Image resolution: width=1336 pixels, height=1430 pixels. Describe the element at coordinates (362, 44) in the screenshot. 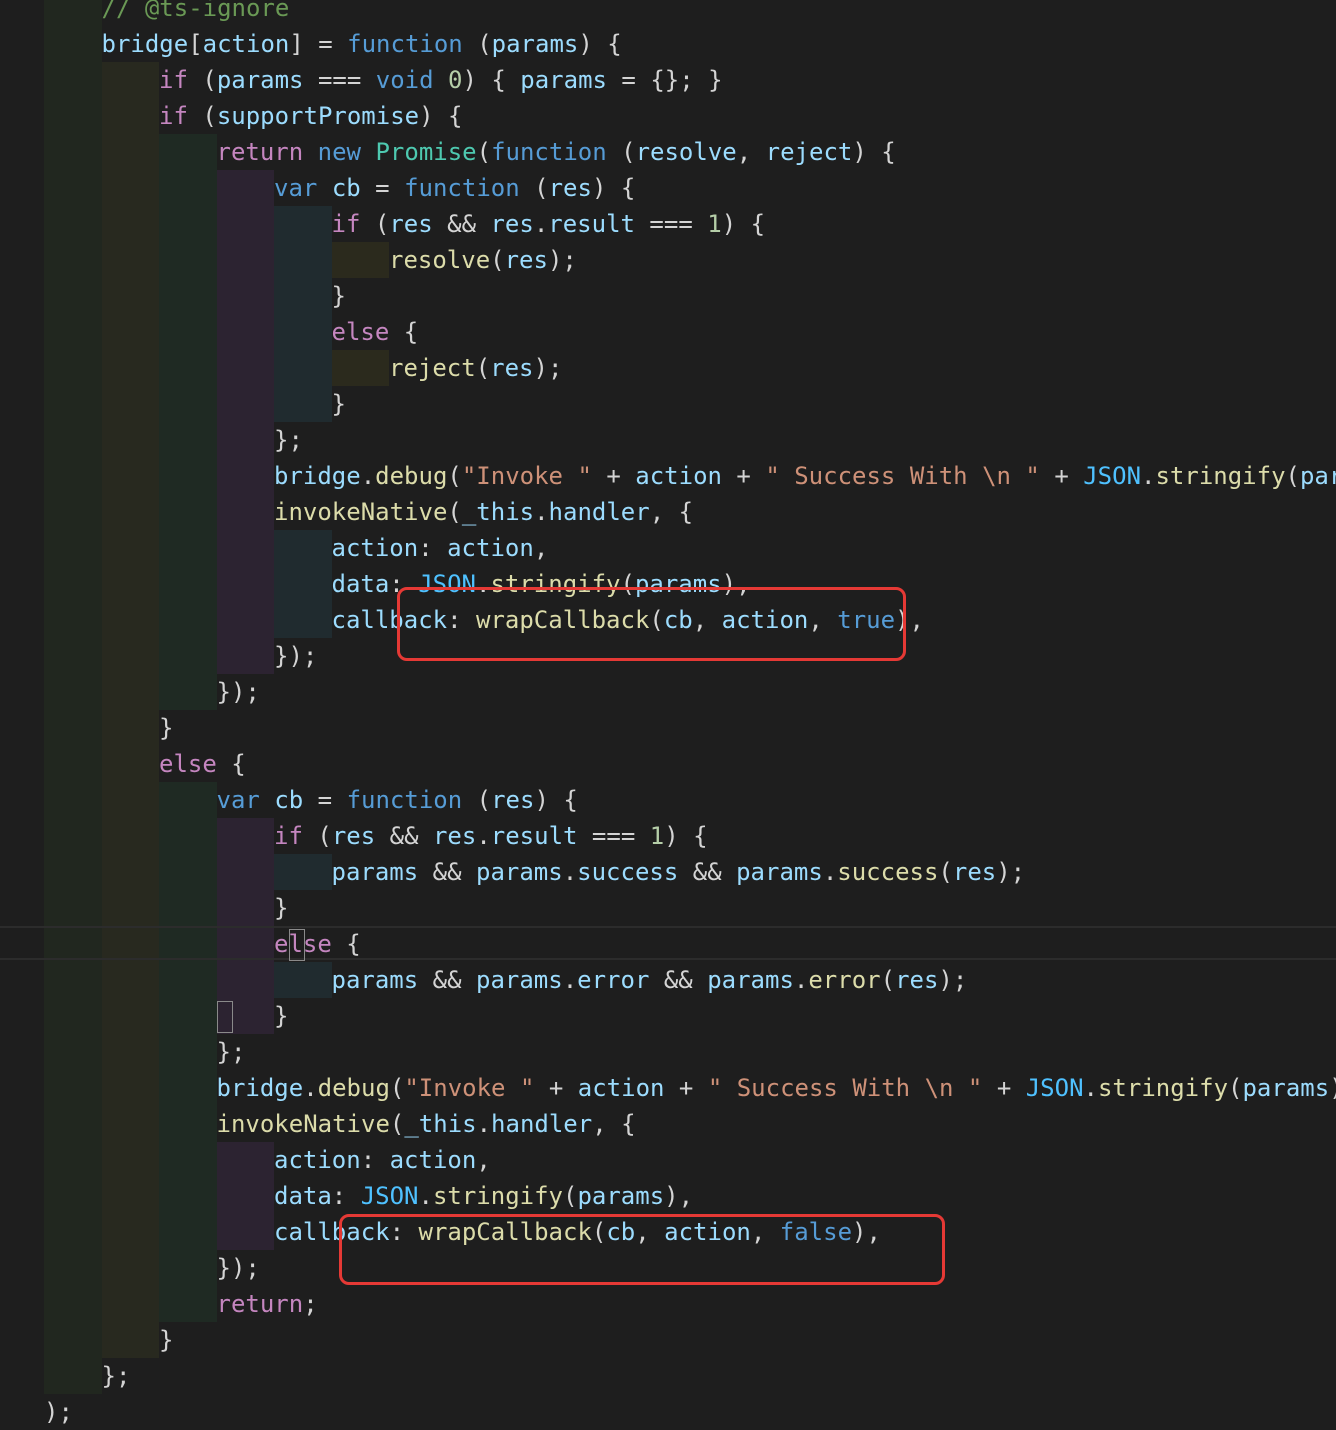

I see `code-line: bridge[action] = function (params) {` at that location.